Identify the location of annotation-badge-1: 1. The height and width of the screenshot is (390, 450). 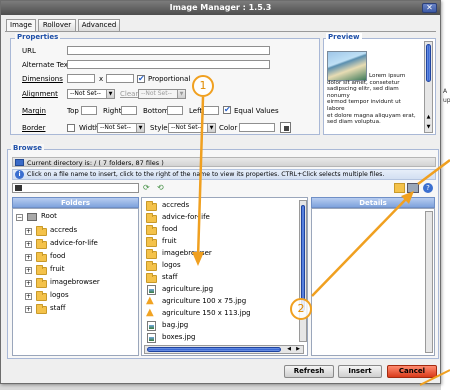
(203, 86).